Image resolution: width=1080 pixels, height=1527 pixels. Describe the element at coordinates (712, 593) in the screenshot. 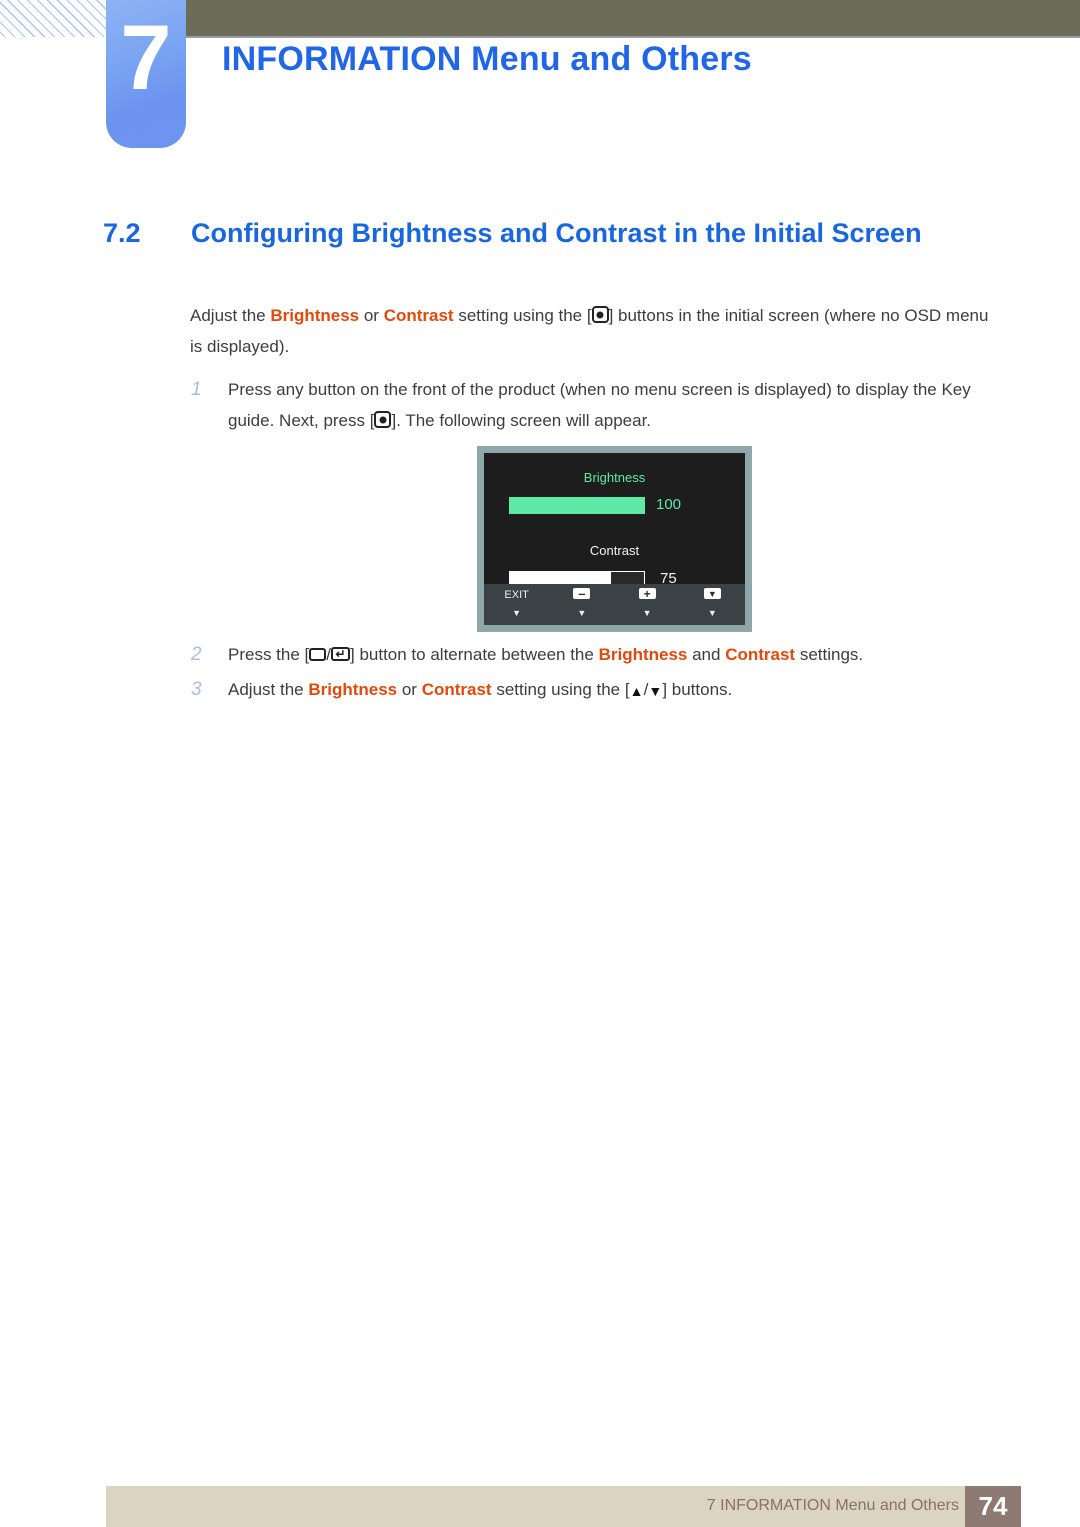

I see `down-button-icon` at that location.